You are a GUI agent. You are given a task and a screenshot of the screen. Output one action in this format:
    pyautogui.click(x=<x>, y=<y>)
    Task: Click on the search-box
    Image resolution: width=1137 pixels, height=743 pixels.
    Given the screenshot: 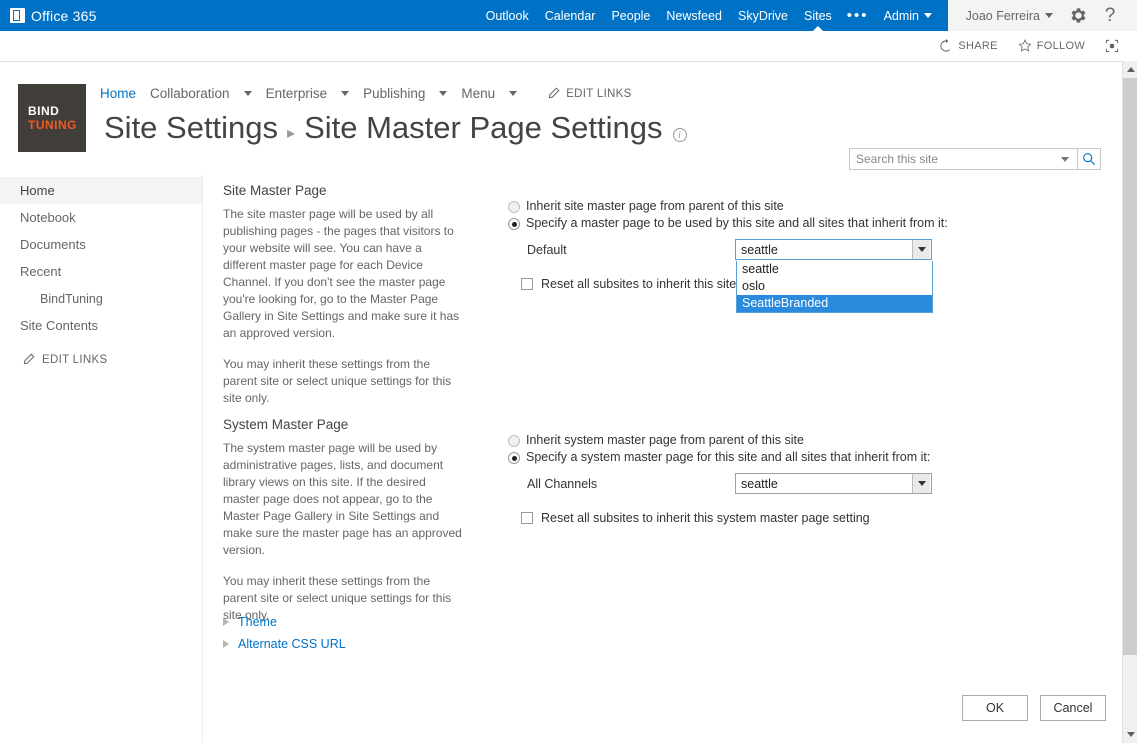 What is the action you would take?
    pyautogui.click(x=975, y=159)
    